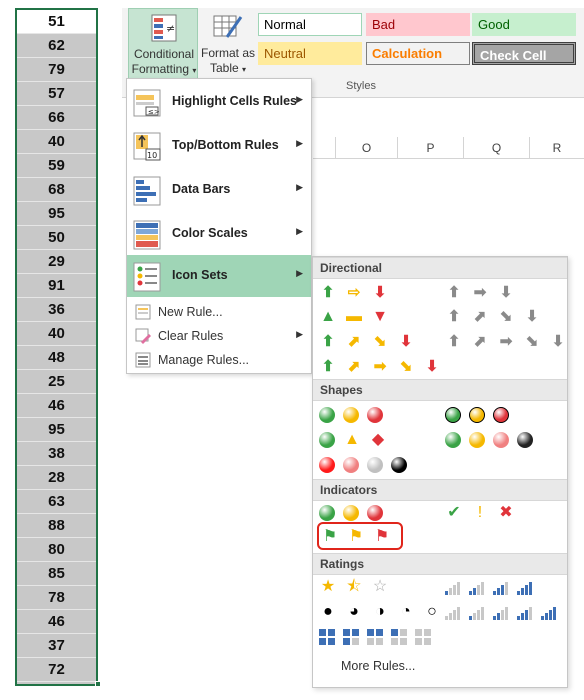 The height and width of the screenshot is (700, 584). I want to click on red-circle-icon, so click(327, 465).